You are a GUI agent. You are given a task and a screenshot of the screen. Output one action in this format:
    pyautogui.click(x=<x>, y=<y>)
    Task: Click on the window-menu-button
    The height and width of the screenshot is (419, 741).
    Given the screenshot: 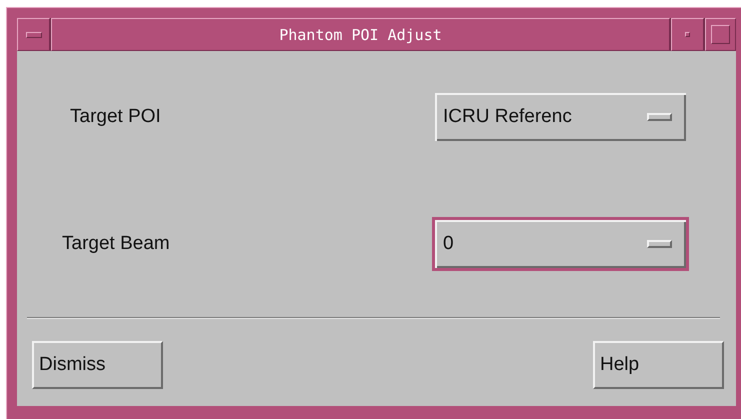 What is the action you would take?
    pyautogui.click(x=33, y=34)
    